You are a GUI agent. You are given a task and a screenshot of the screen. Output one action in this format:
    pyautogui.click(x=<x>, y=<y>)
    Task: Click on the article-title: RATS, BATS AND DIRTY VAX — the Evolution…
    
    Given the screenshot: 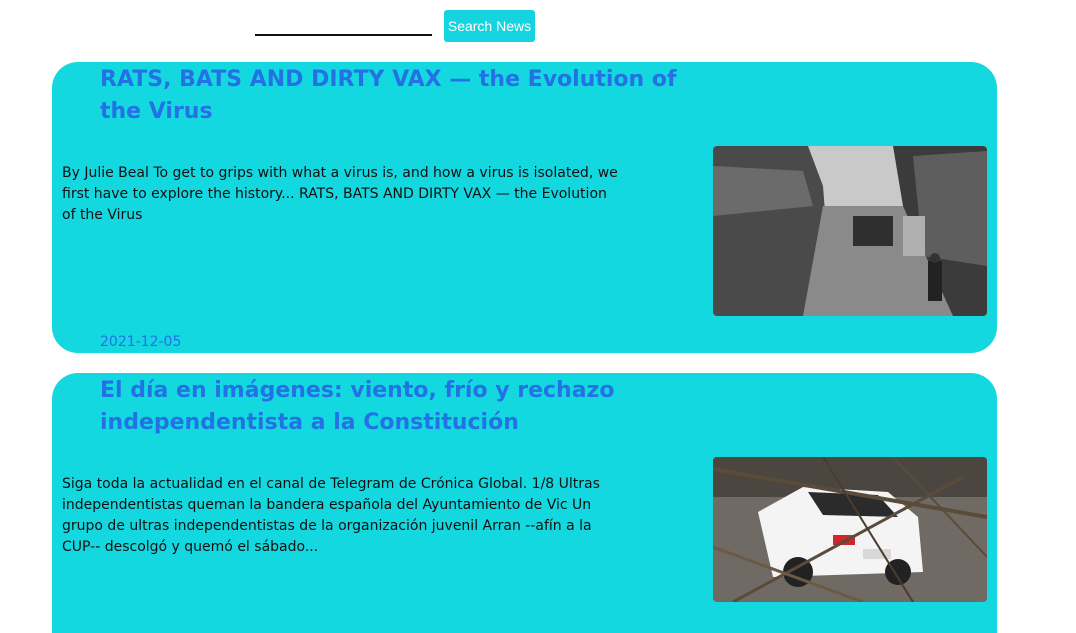 What is the action you would take?
    pyautogui.click(x=410, y=96)
    